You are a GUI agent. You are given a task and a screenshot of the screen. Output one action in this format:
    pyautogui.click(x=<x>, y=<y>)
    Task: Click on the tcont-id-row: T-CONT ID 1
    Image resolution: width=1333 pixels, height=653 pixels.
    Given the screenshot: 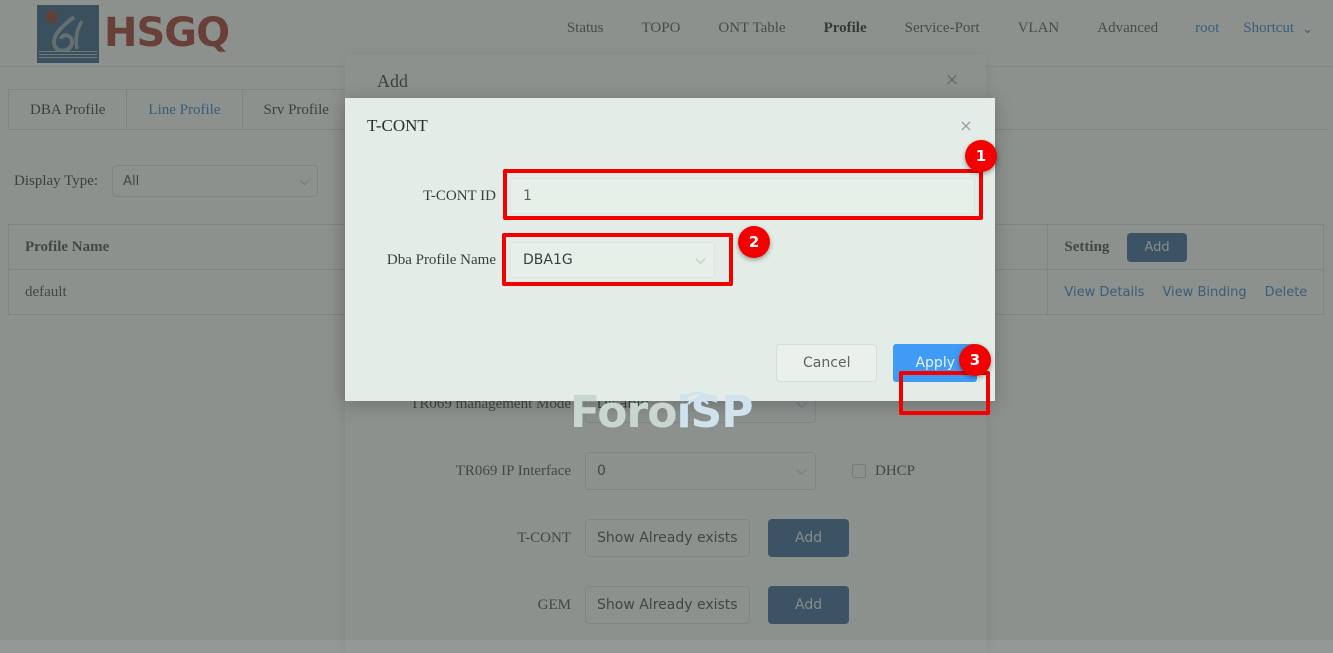 What is the action you would take?
    pyautogui.click(x=660, y=196)
    